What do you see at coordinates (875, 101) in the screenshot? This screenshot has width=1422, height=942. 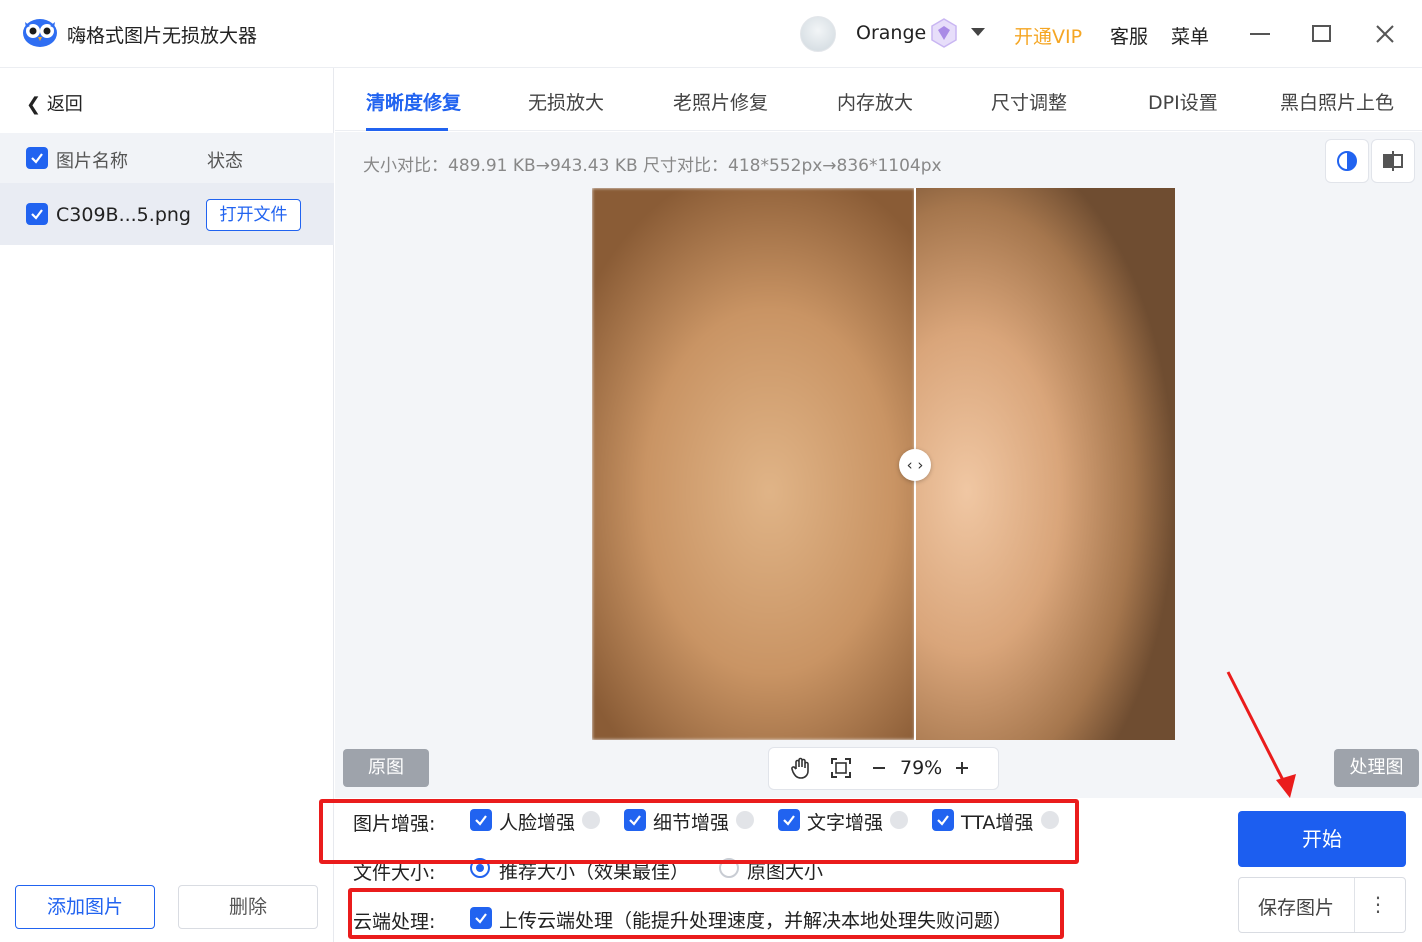 I see `tab-memory-enlarge: 内存放大` at bounding box center [875, 101].